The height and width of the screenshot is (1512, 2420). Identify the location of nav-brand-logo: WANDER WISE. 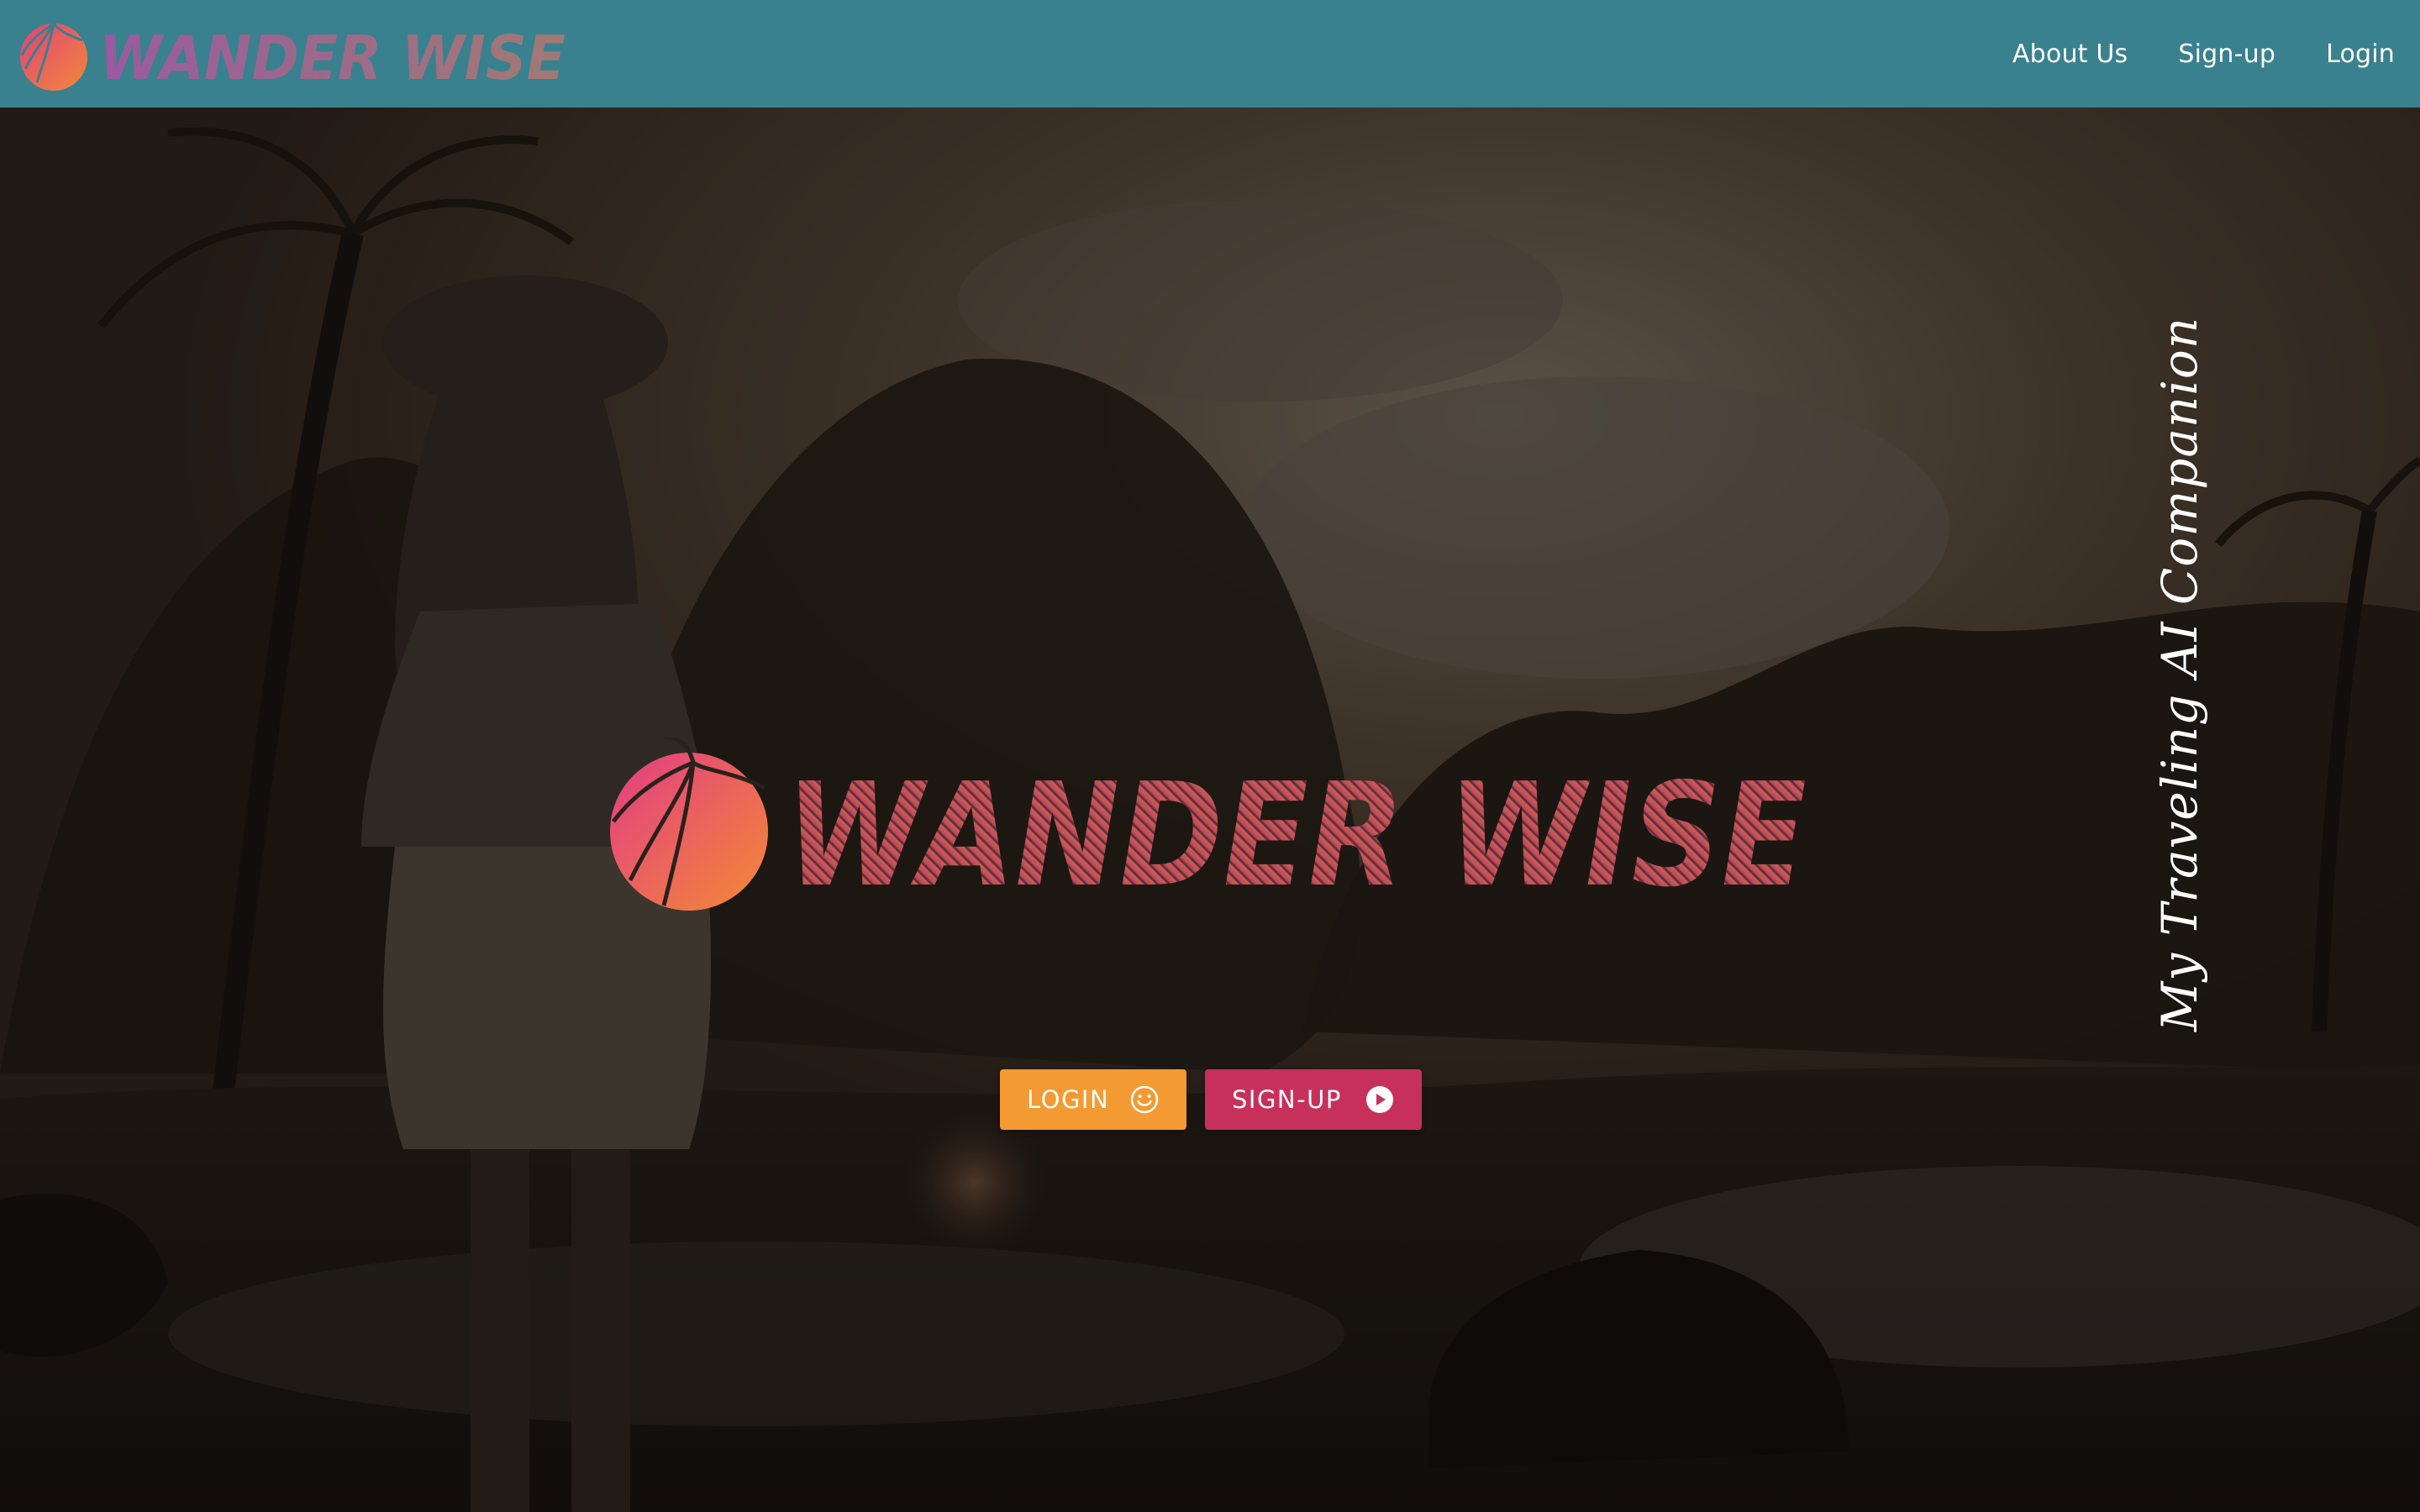
(294, 53).